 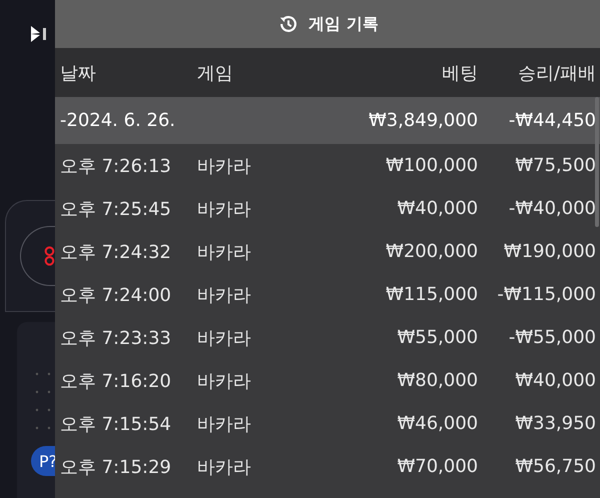 What do you see at coordinates (552, 208) in the screenshot?
I see `result-cell-text: -₩40,000` at bounding box center [552, 208].